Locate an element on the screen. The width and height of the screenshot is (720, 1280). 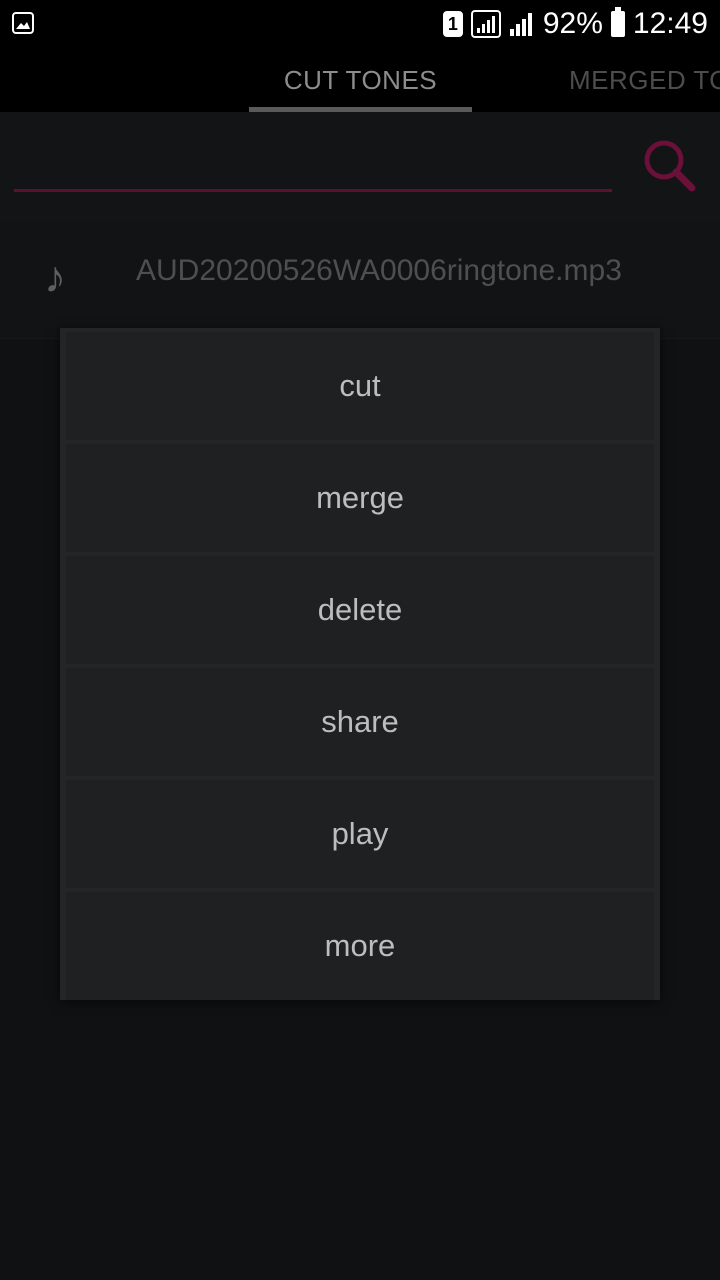
file-name: AUD20200526WA0006ringtone.mp3 is located at coordinates (379, 270).